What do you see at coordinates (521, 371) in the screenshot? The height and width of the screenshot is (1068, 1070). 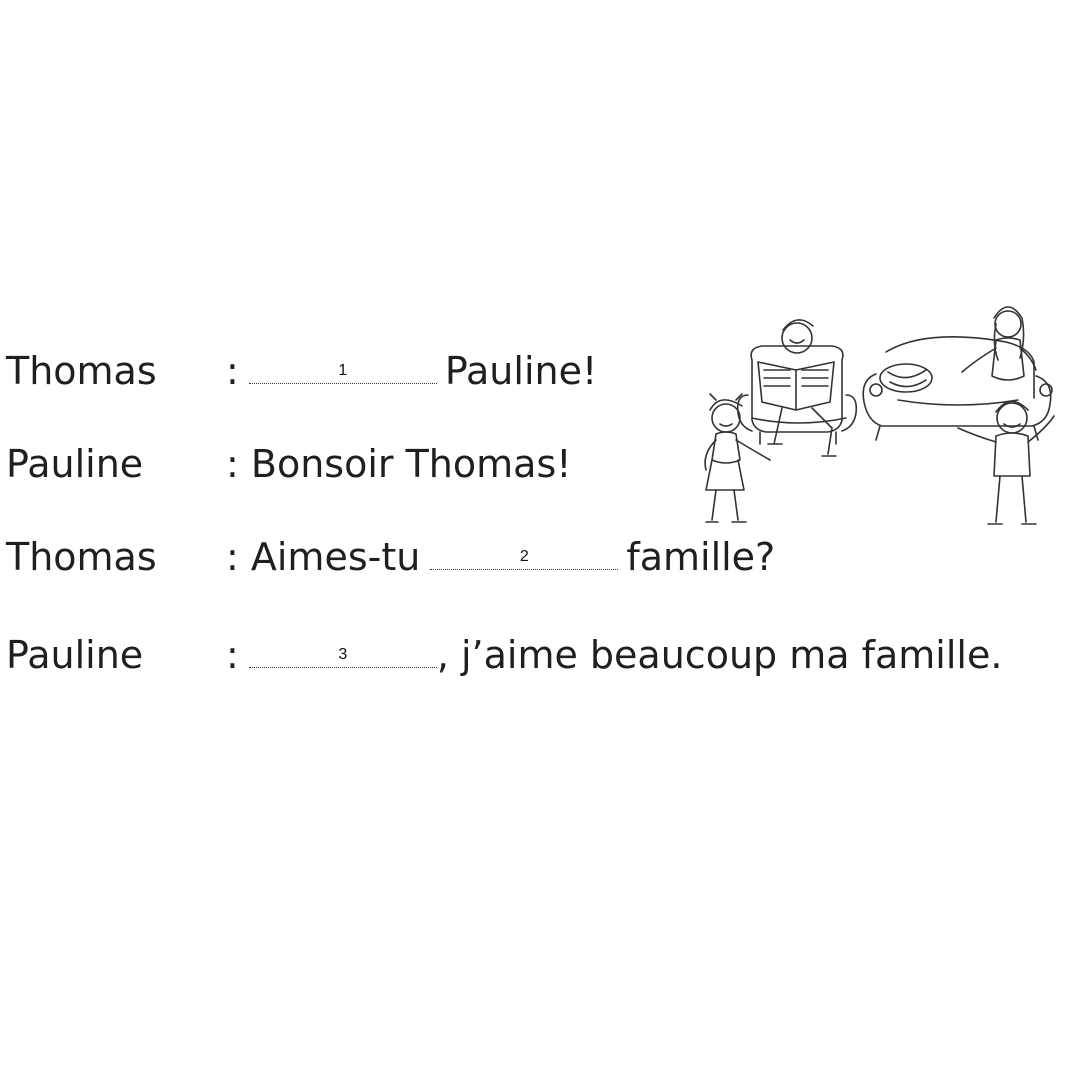 I see `dialogue-after: Pauline!` at bounding box center [521, 371].